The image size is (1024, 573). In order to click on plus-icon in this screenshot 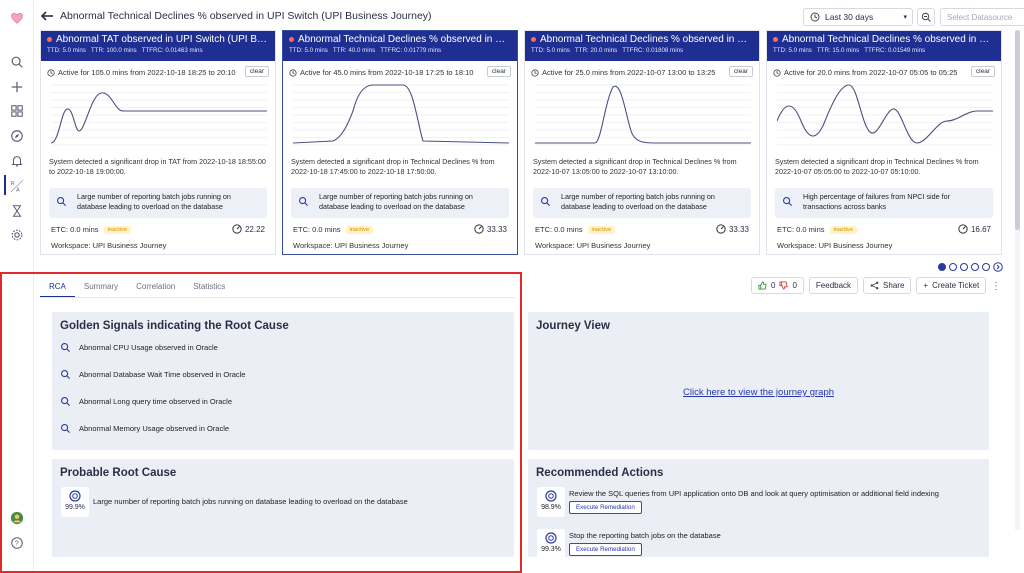, I will do `click(17, 87)`.